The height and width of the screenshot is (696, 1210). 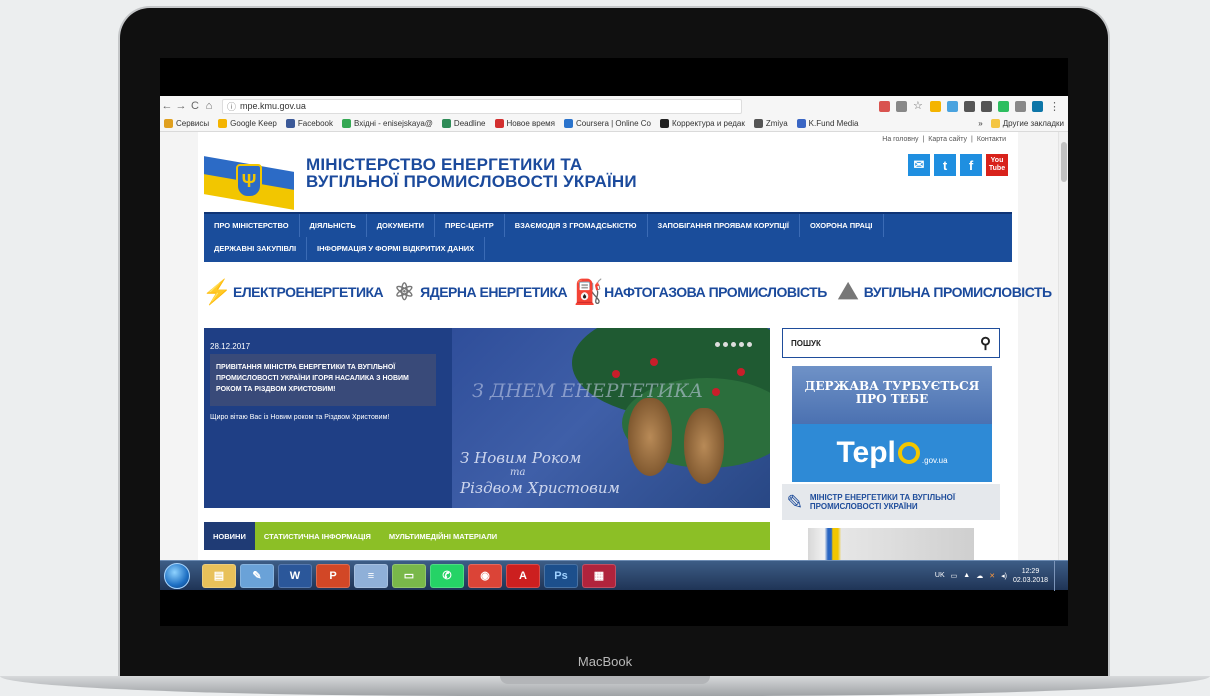 What do you see at coordinates (1054, 106) in the screenshot?
I see `menu-icon: ⋮` at bounding box center [1054, 106].